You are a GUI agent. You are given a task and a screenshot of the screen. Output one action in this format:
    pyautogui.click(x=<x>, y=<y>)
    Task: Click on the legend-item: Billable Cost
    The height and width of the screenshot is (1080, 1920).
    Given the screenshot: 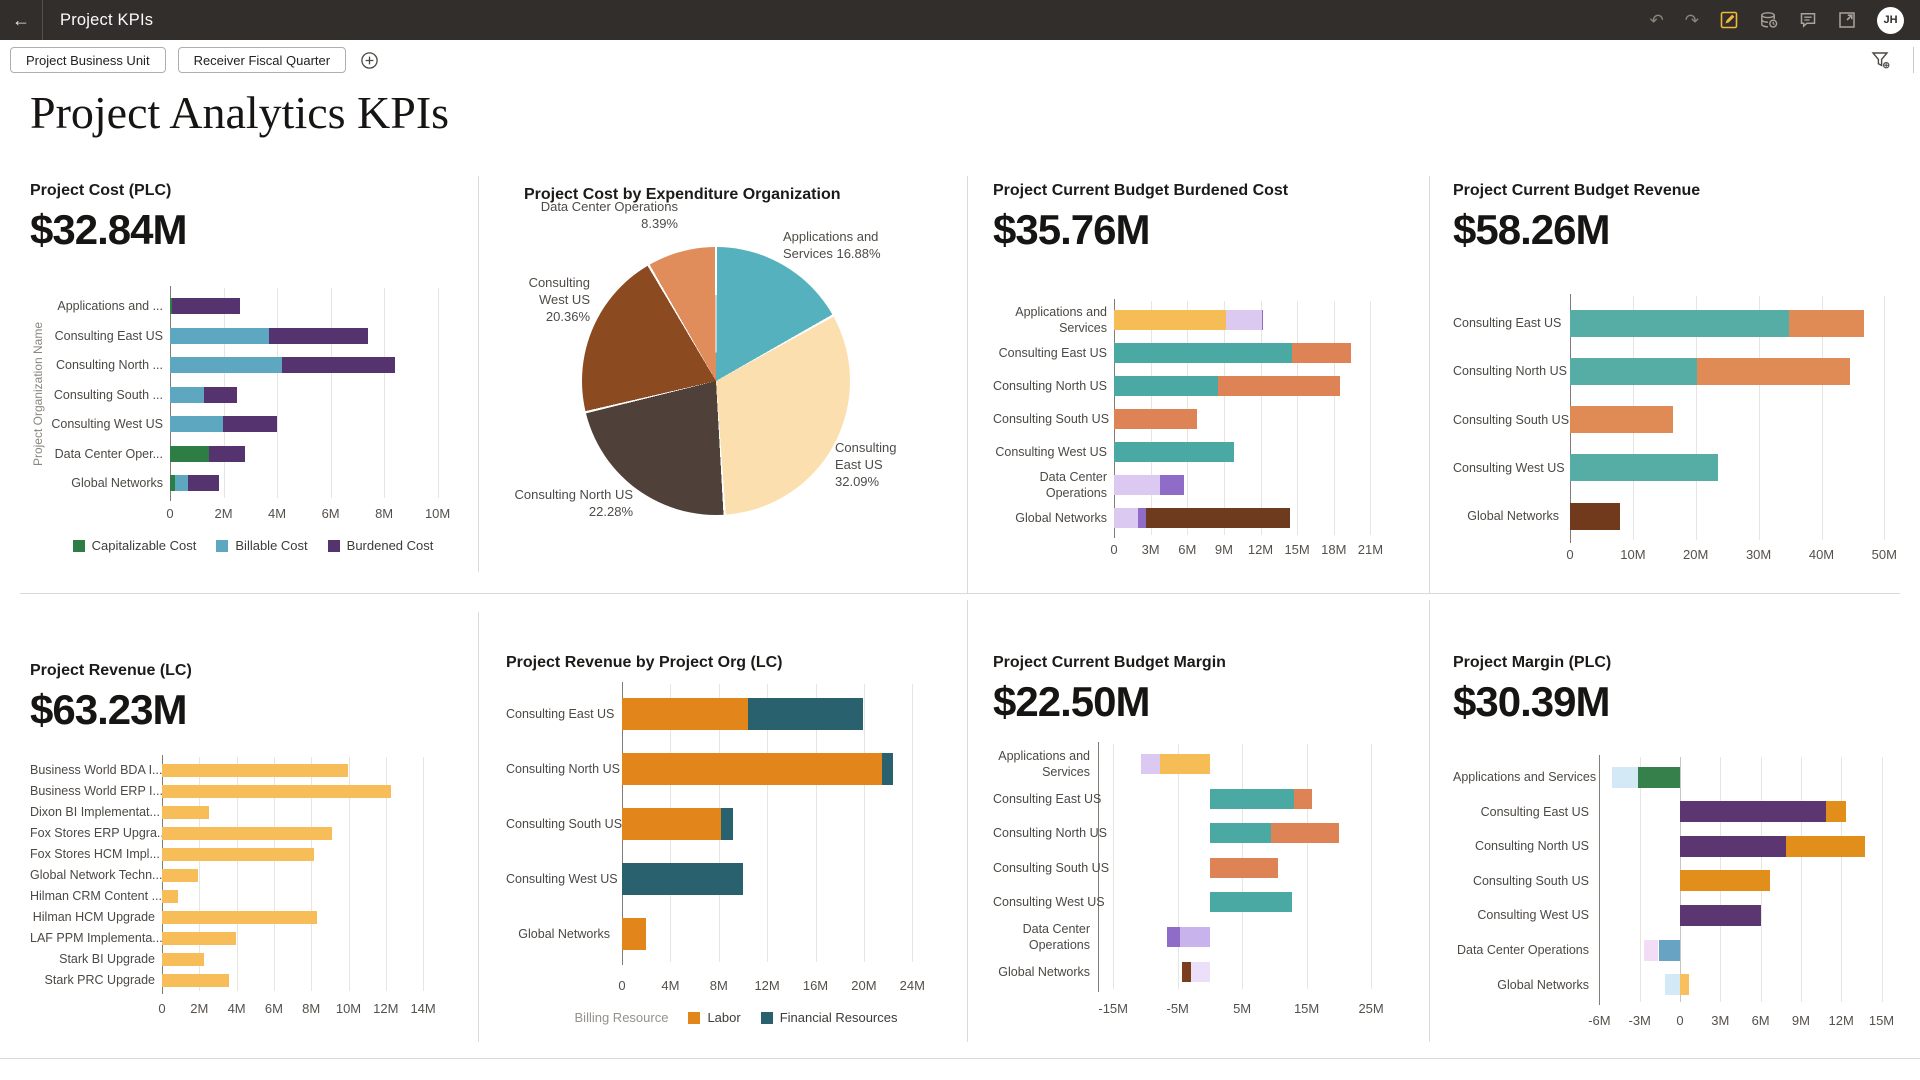 What is the action you would take?
    pyautogui.click(x=262, y=545)
    